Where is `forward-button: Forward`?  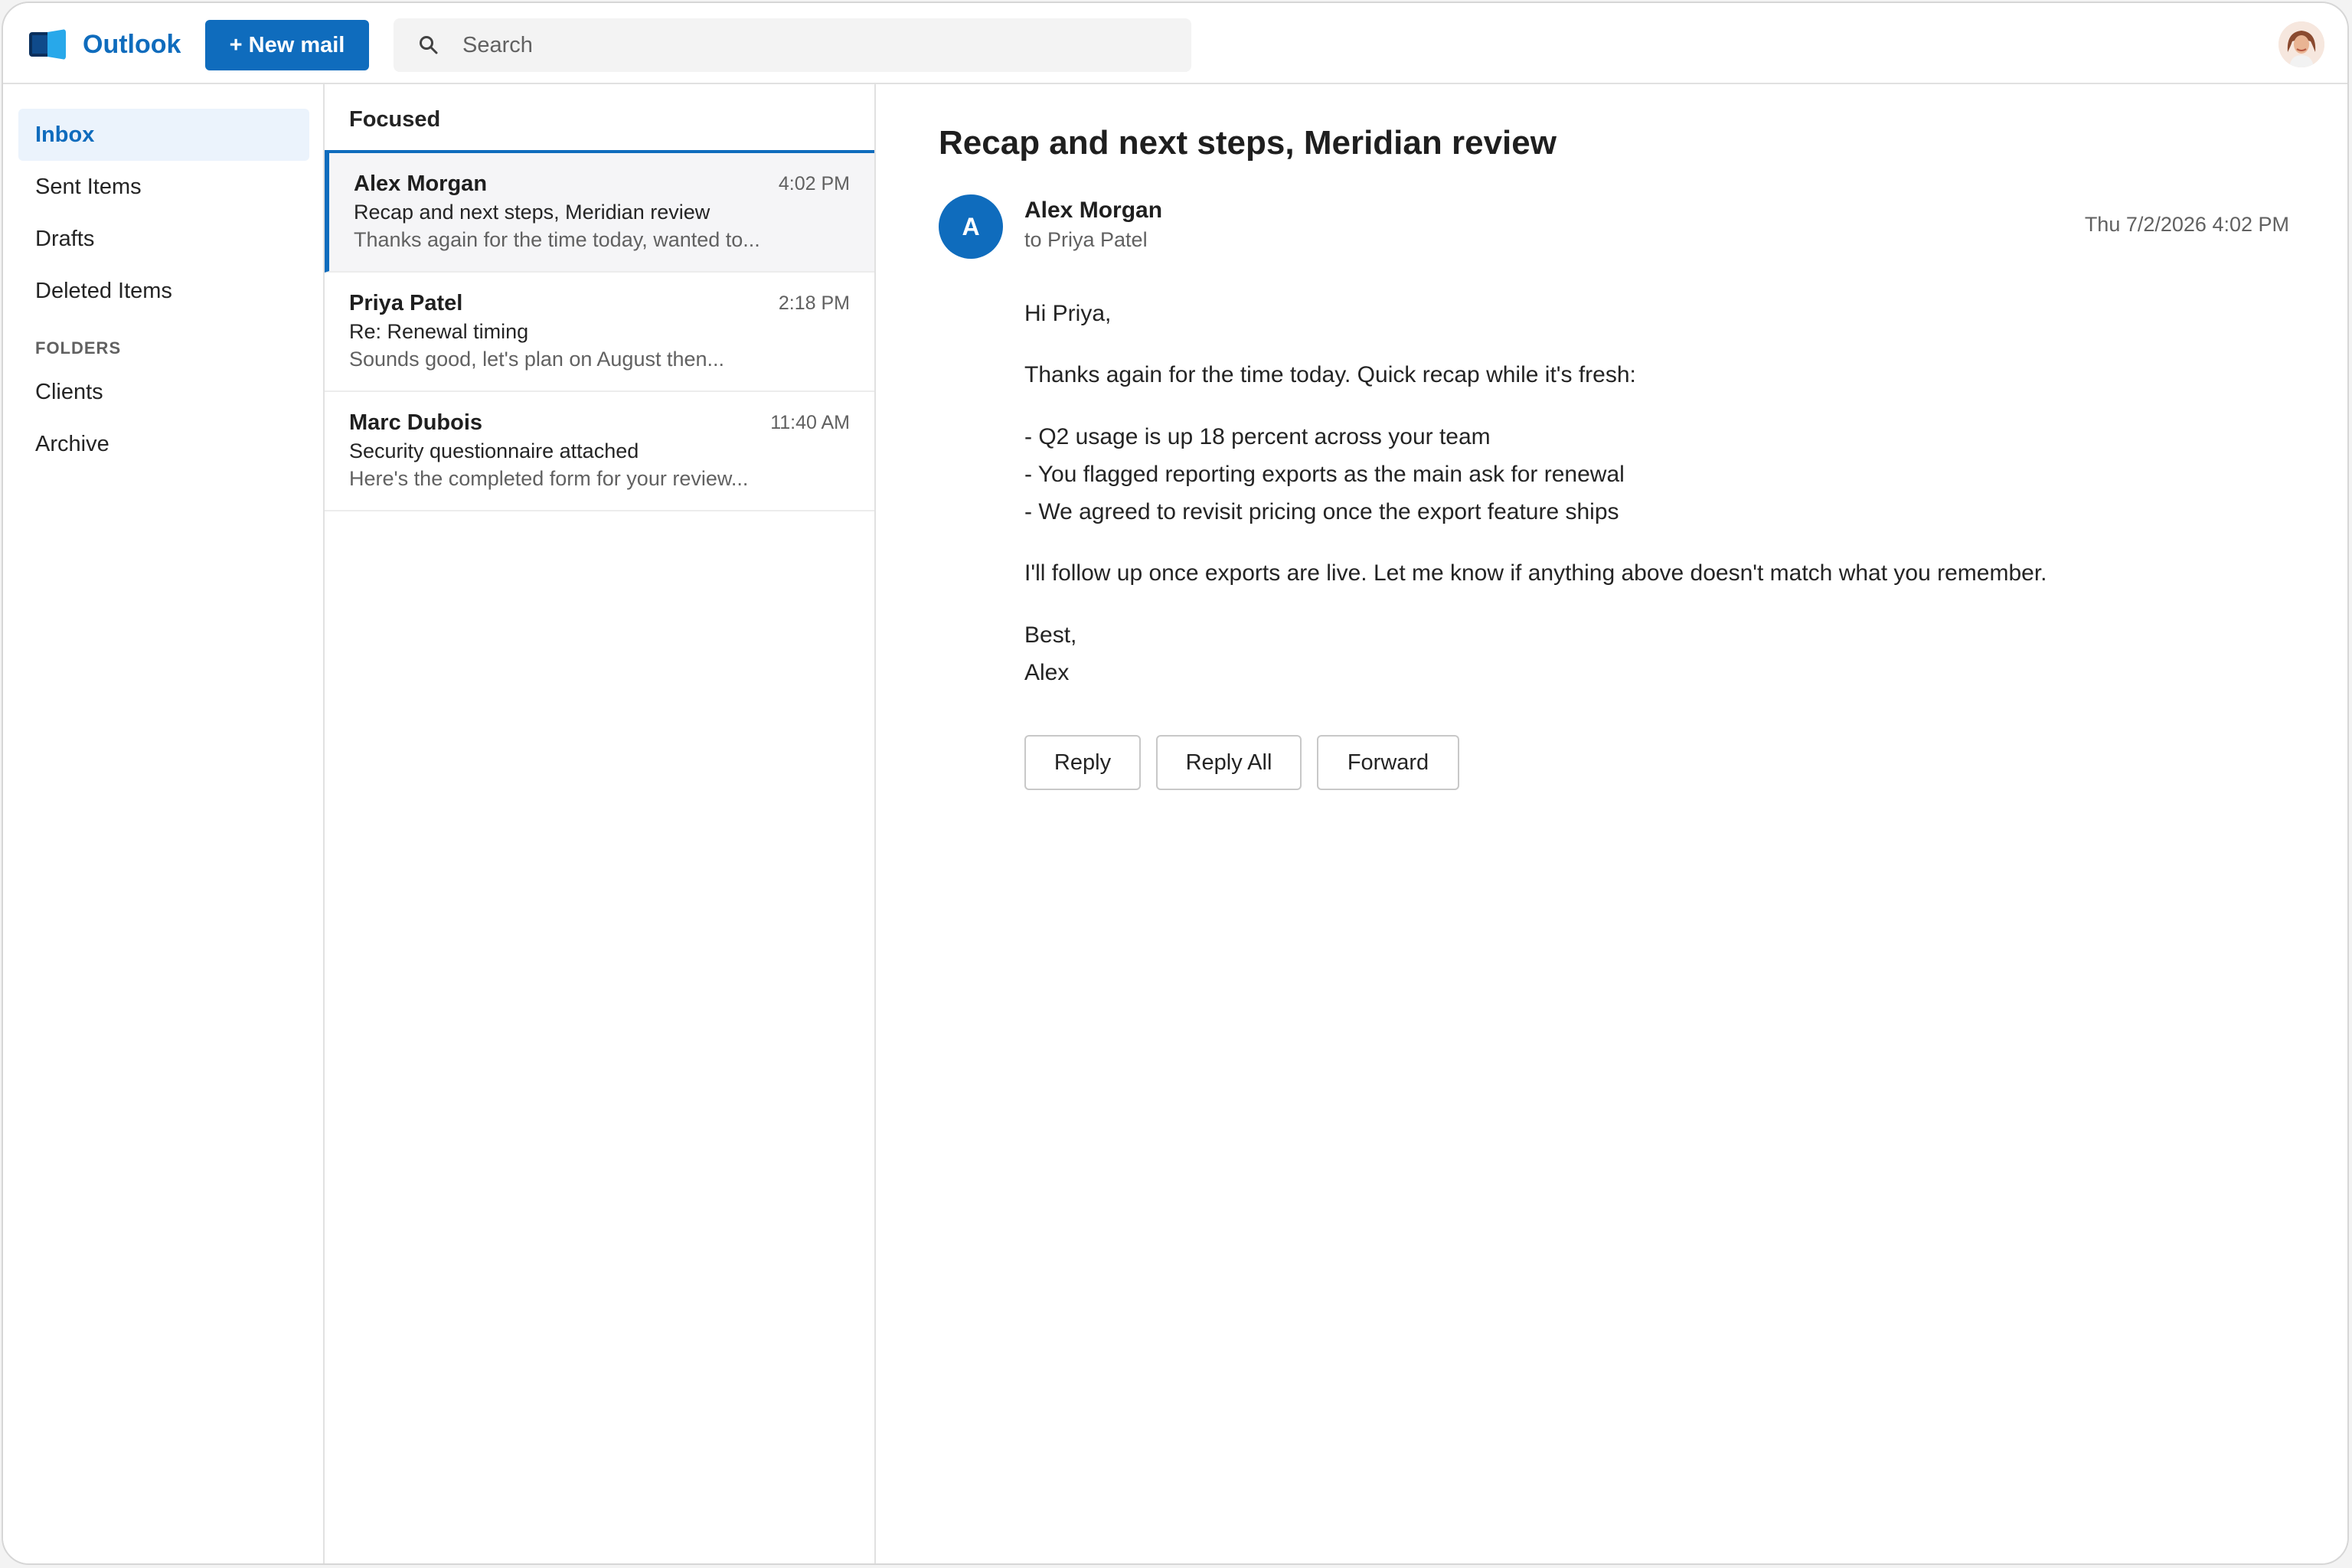 forward-button: Forward is located at coordinates (1388, 762).